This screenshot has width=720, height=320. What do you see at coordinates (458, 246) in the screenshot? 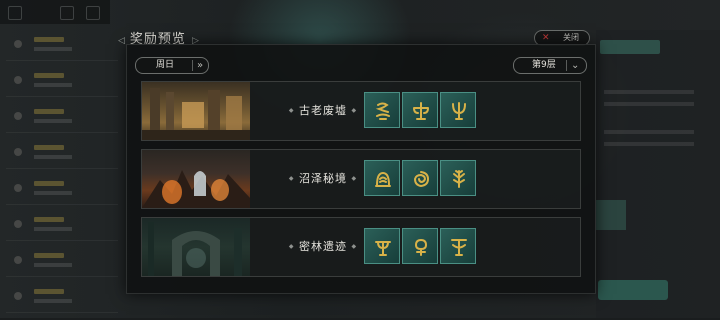
I see `anchor-rune-icon` at bounding box center [458, 246].